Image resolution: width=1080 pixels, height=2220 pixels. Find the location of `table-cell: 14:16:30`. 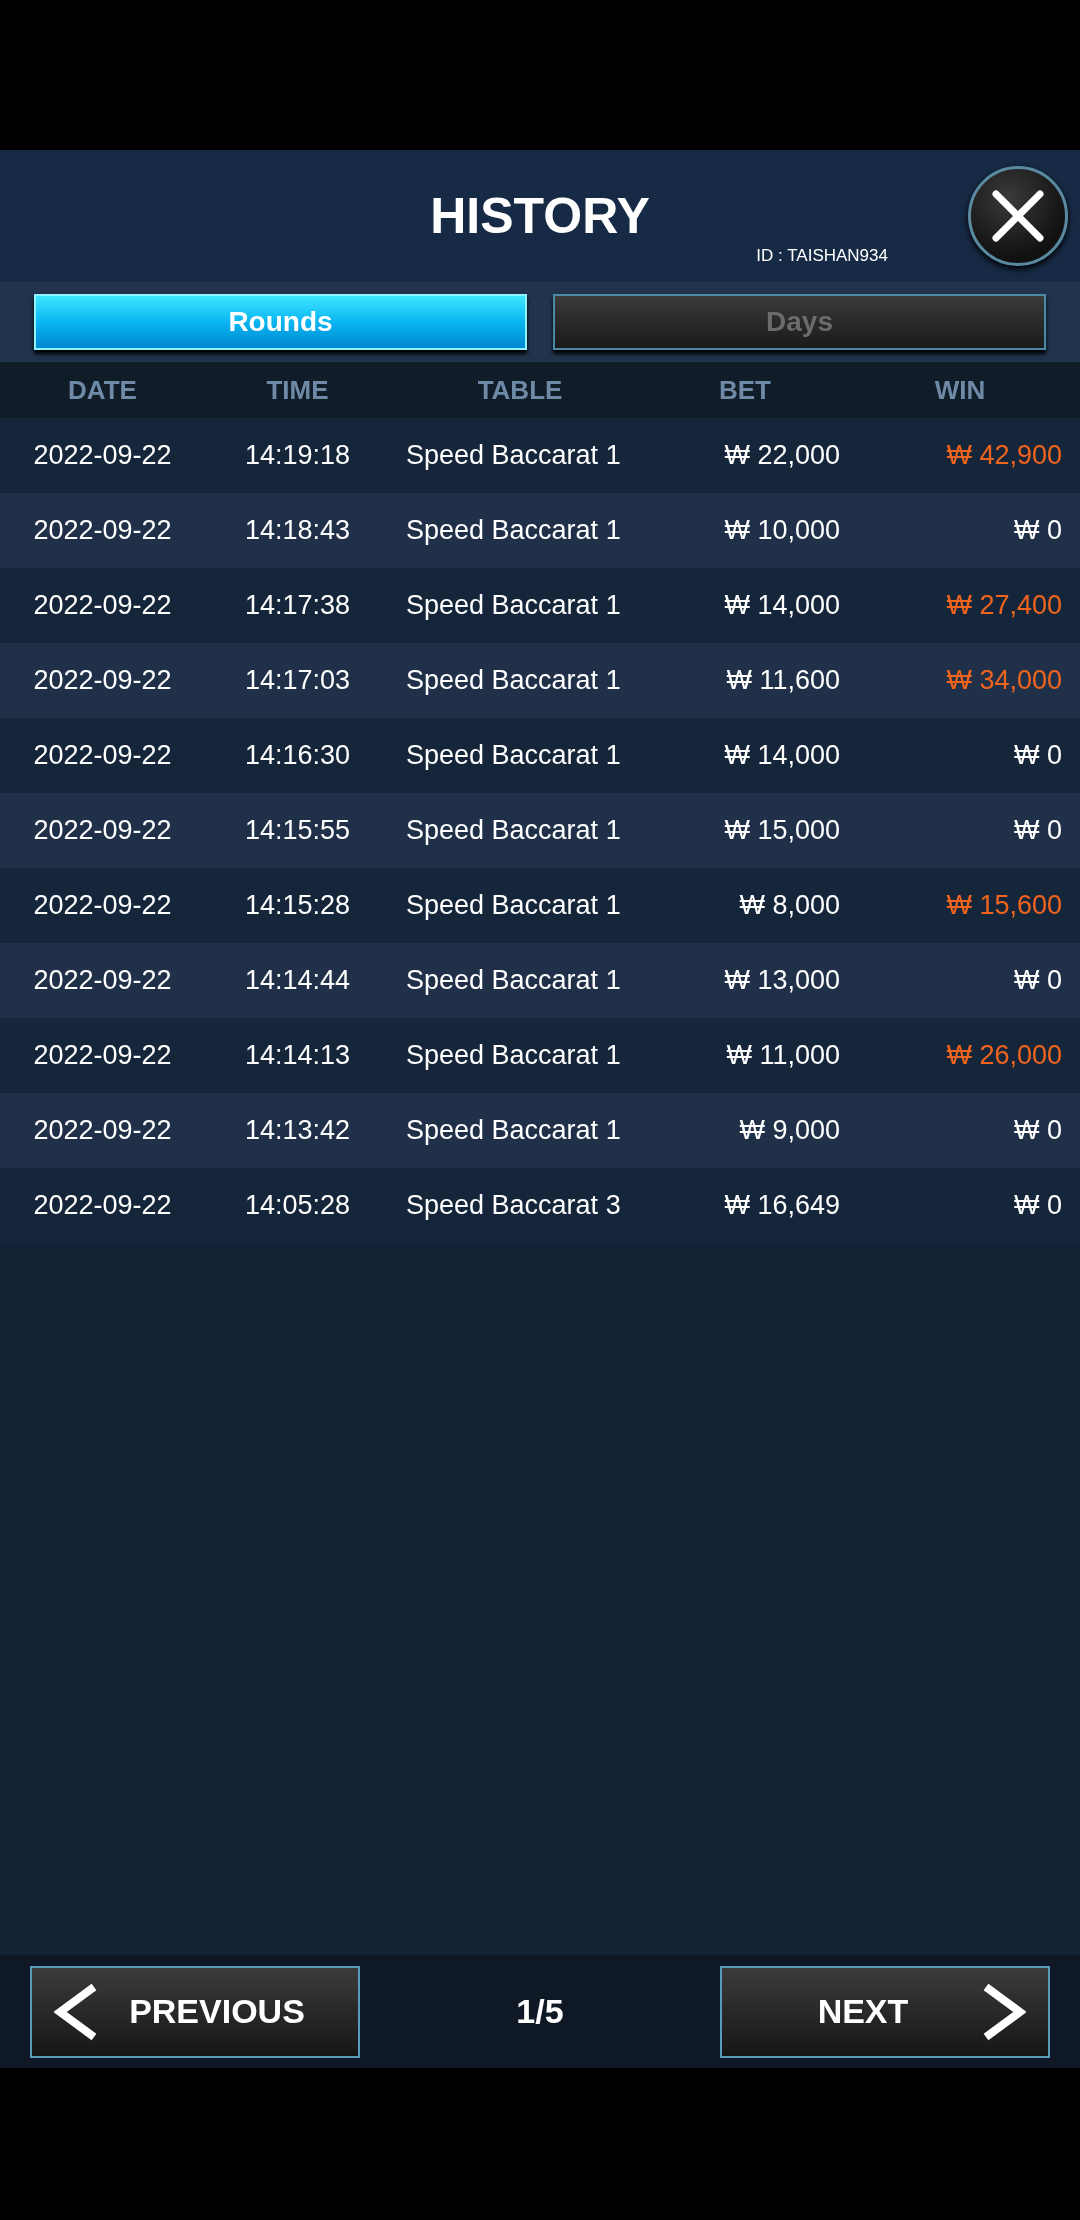

table-cell: 14:16:30 is located at coordinates (297, 755).